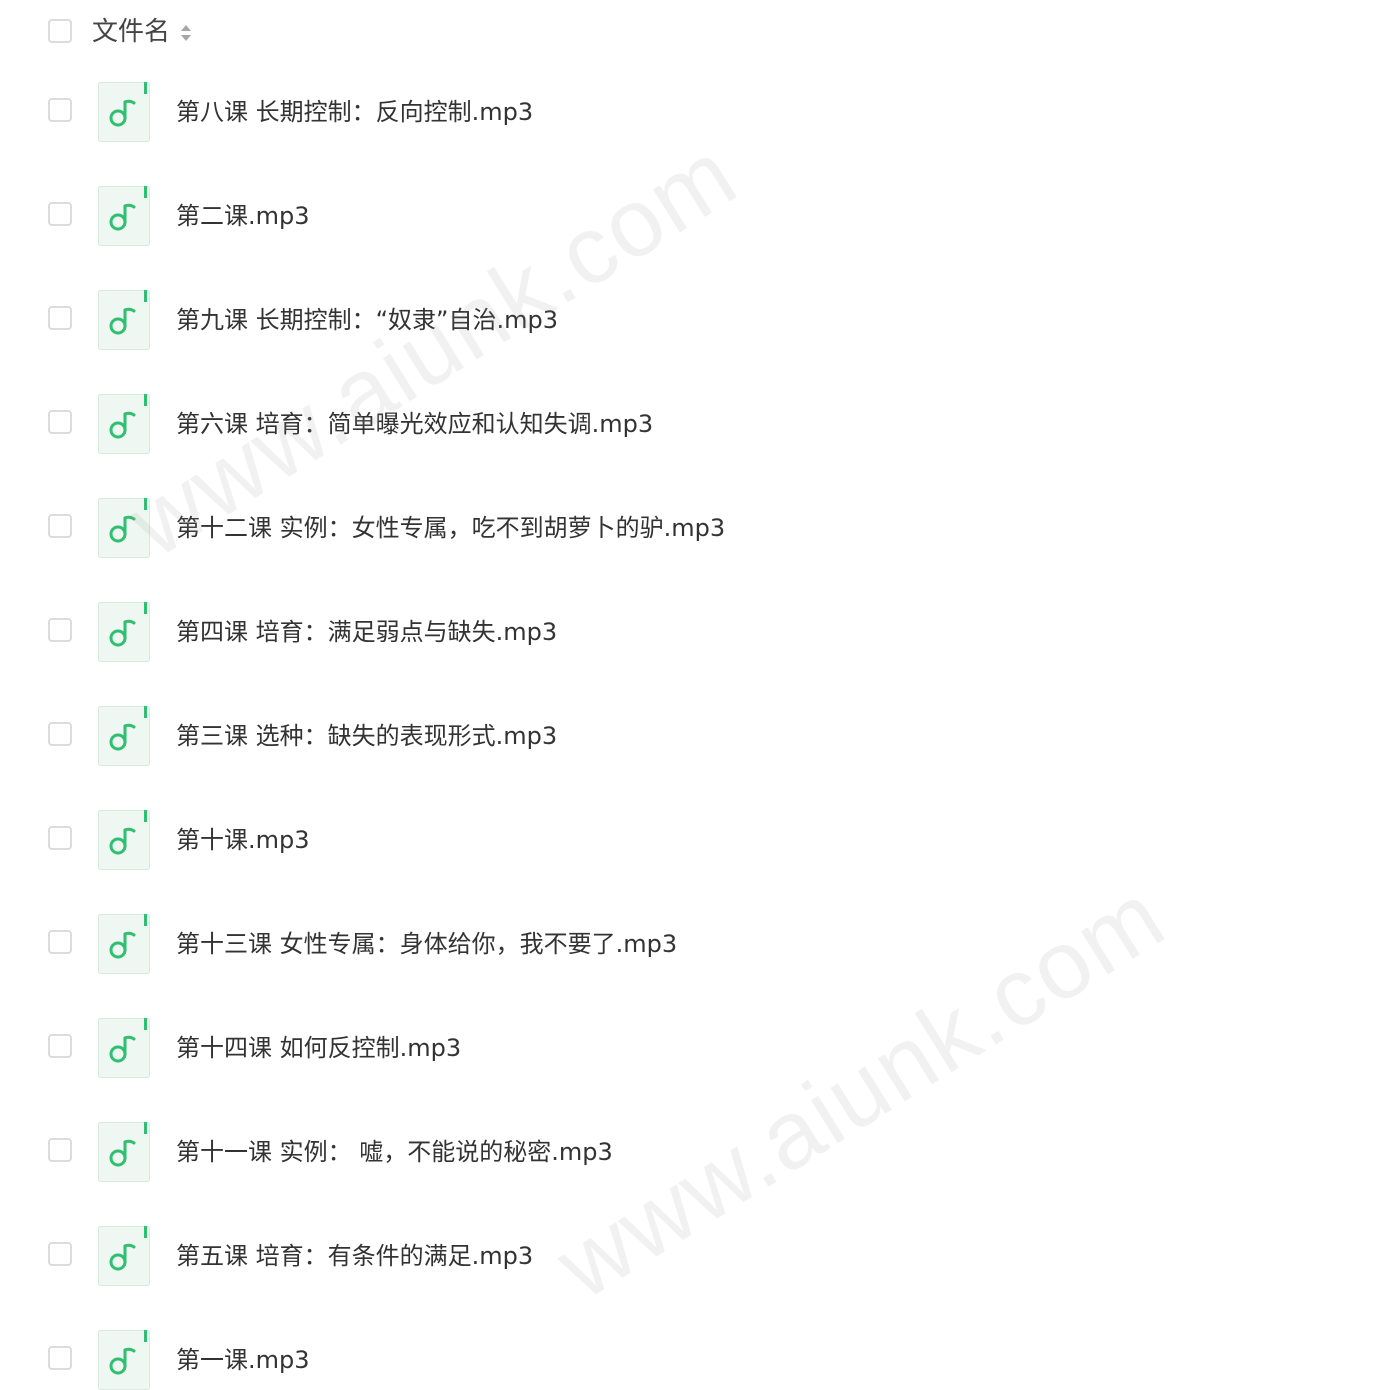  I want to click on file-list-header: 文件名, so click(692, 33).